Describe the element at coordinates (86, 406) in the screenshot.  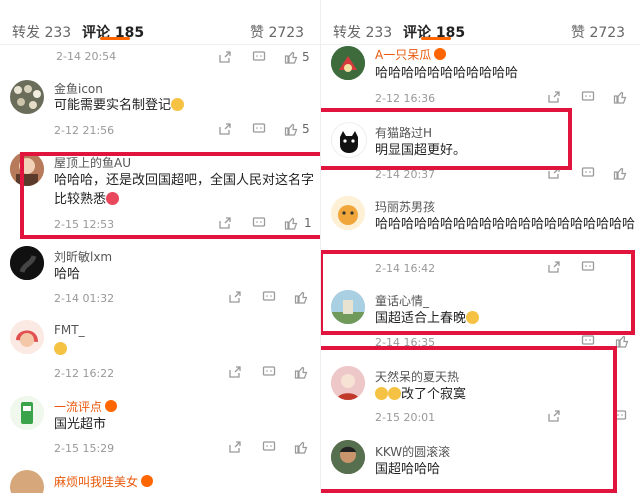
I see `username: 一流评点` at that location.